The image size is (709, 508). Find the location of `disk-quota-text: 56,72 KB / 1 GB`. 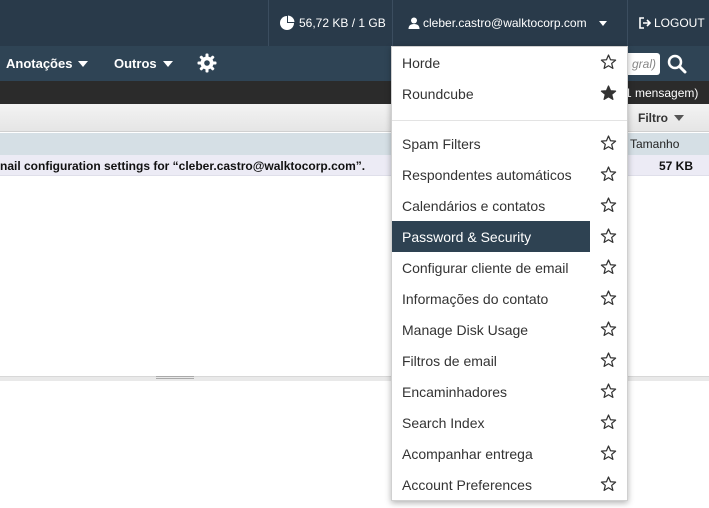

disk-quota-text: 56,72 KB / 1 GB is located at coordinates (342, 23).